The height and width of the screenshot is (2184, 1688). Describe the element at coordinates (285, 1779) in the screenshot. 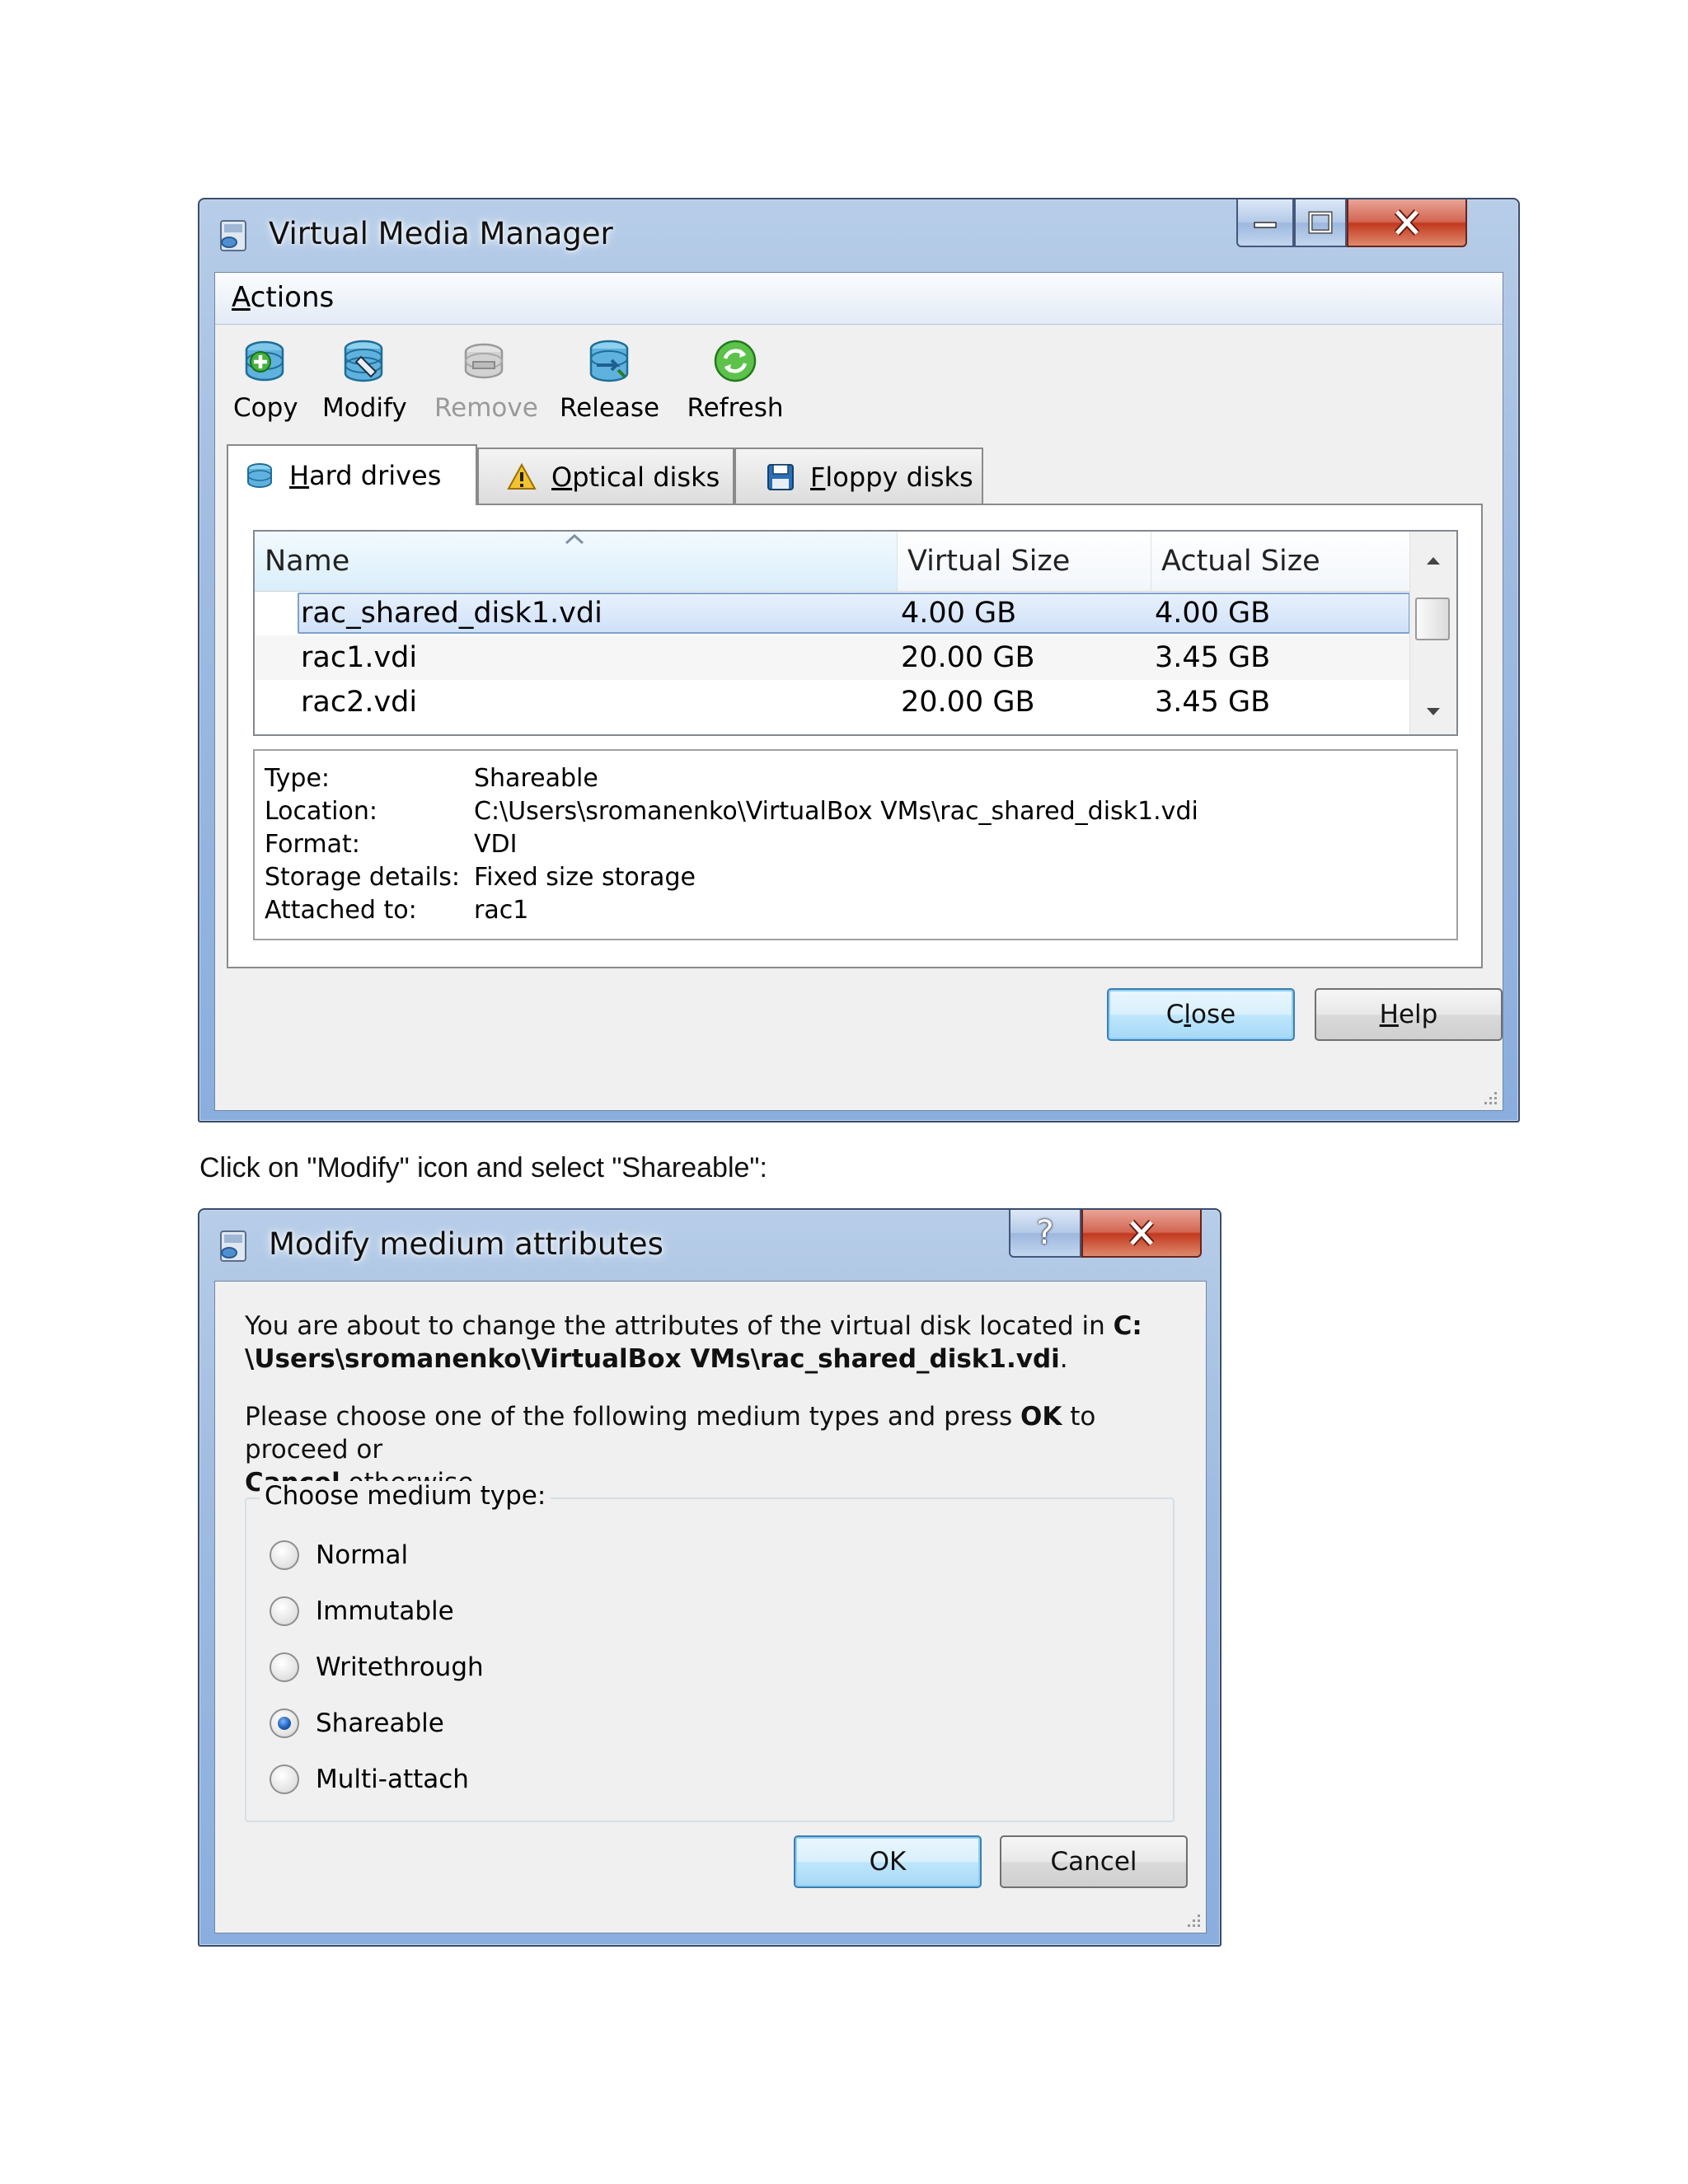

I see `radio-multi-attach-circle` at that location.